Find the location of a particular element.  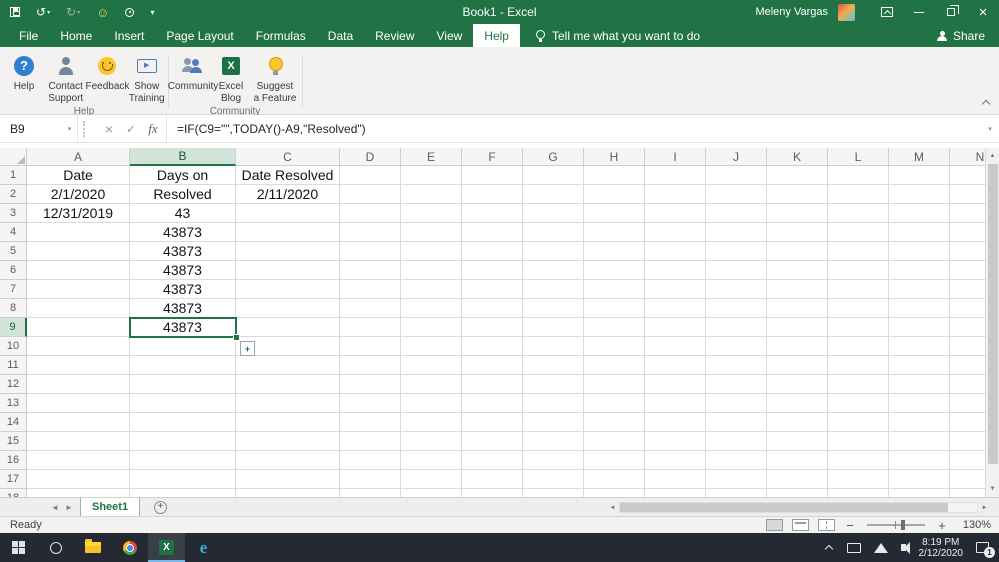

scroll-right-button is located at coordinates (984, 507).